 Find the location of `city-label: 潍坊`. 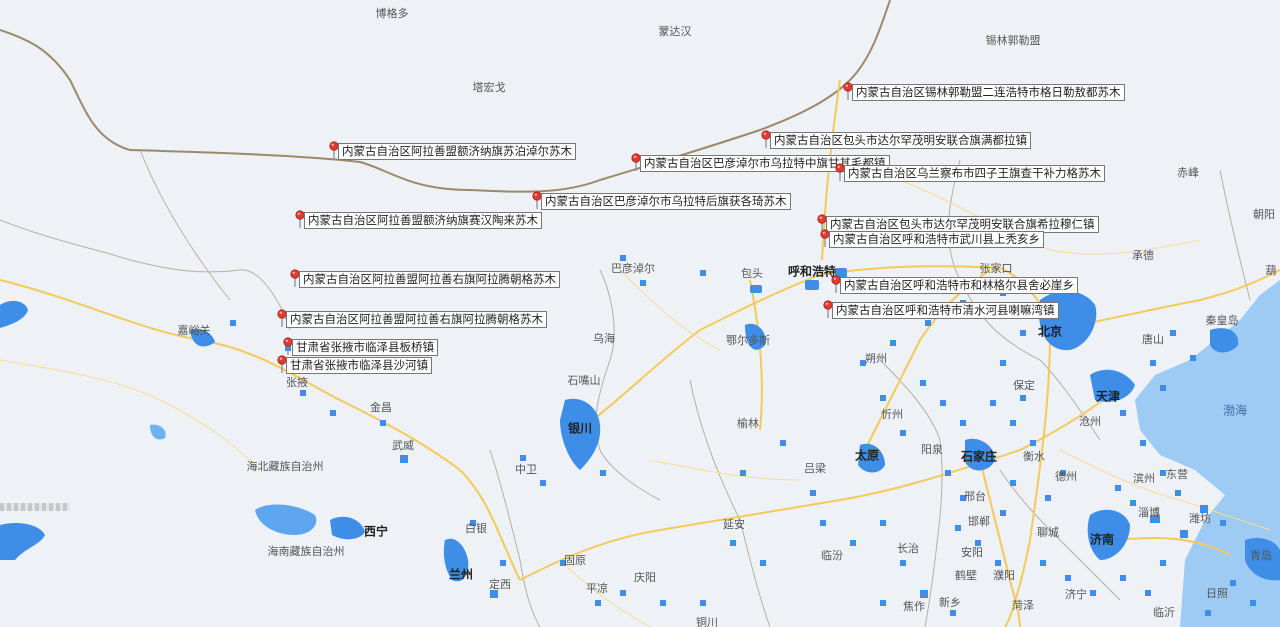

city-label: 潍坊 is located at coordinates (1200, 518).